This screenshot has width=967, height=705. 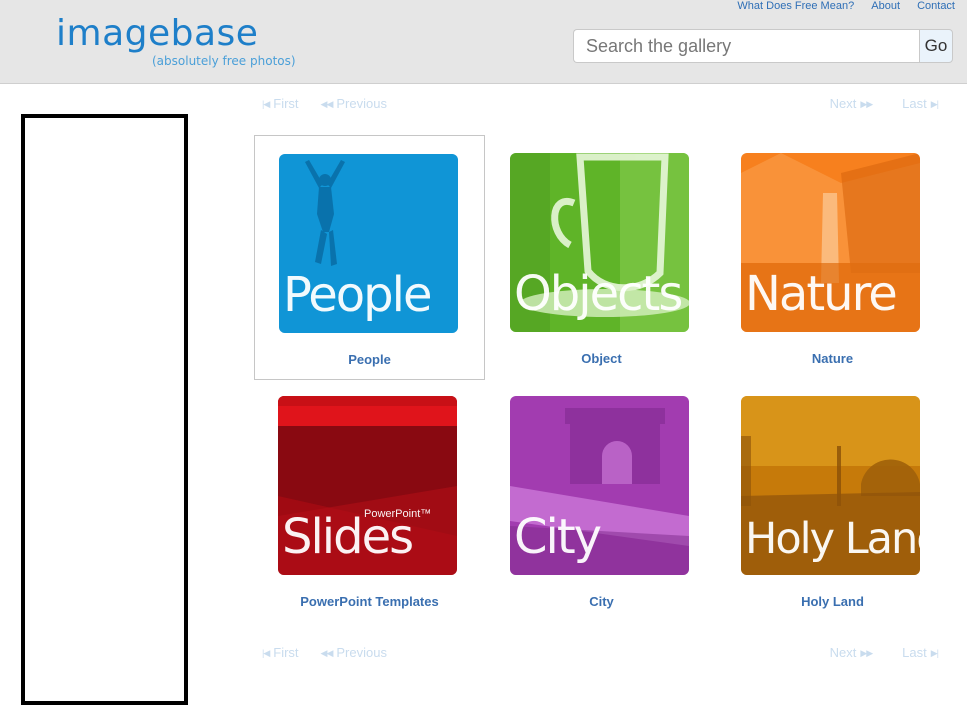 I want to click on gallery-tile-nature: Nature Nature, so click(x=832, y=257).